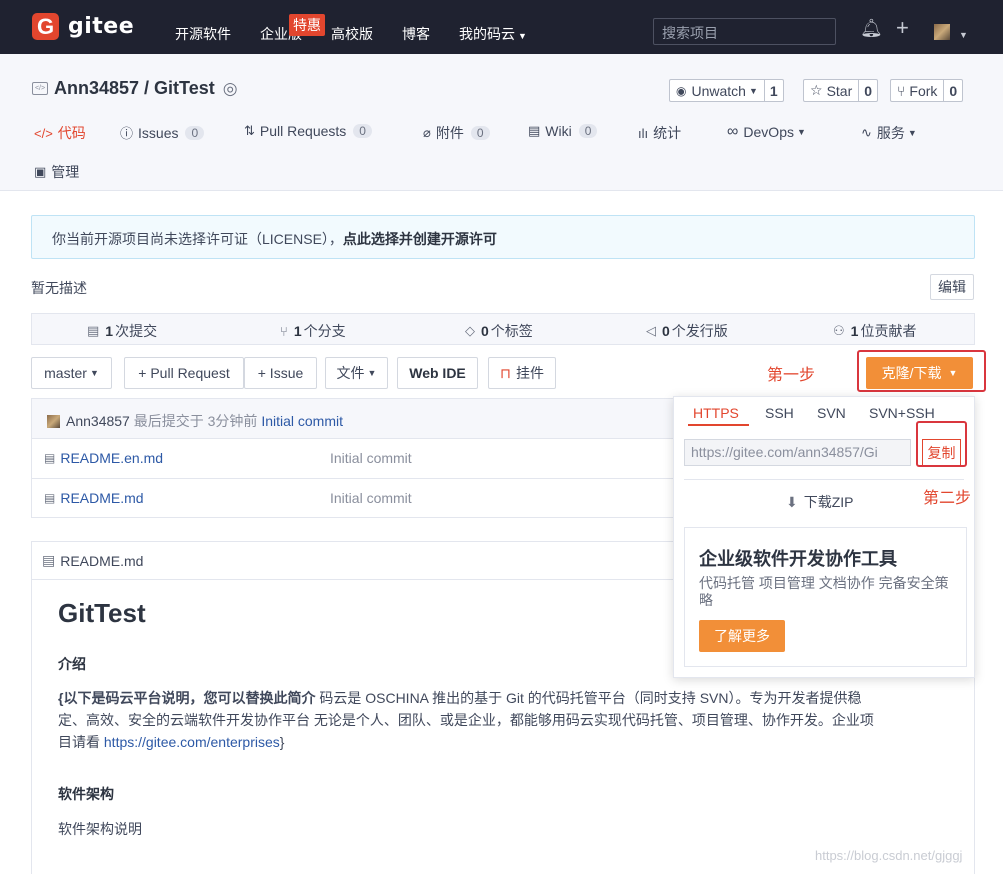 Image resolution: width=1003 pixels, height=874 pixels. Describe the element at coordinates (136, 331) in the screenshot. I see `commits-label: 次提交` at that location.